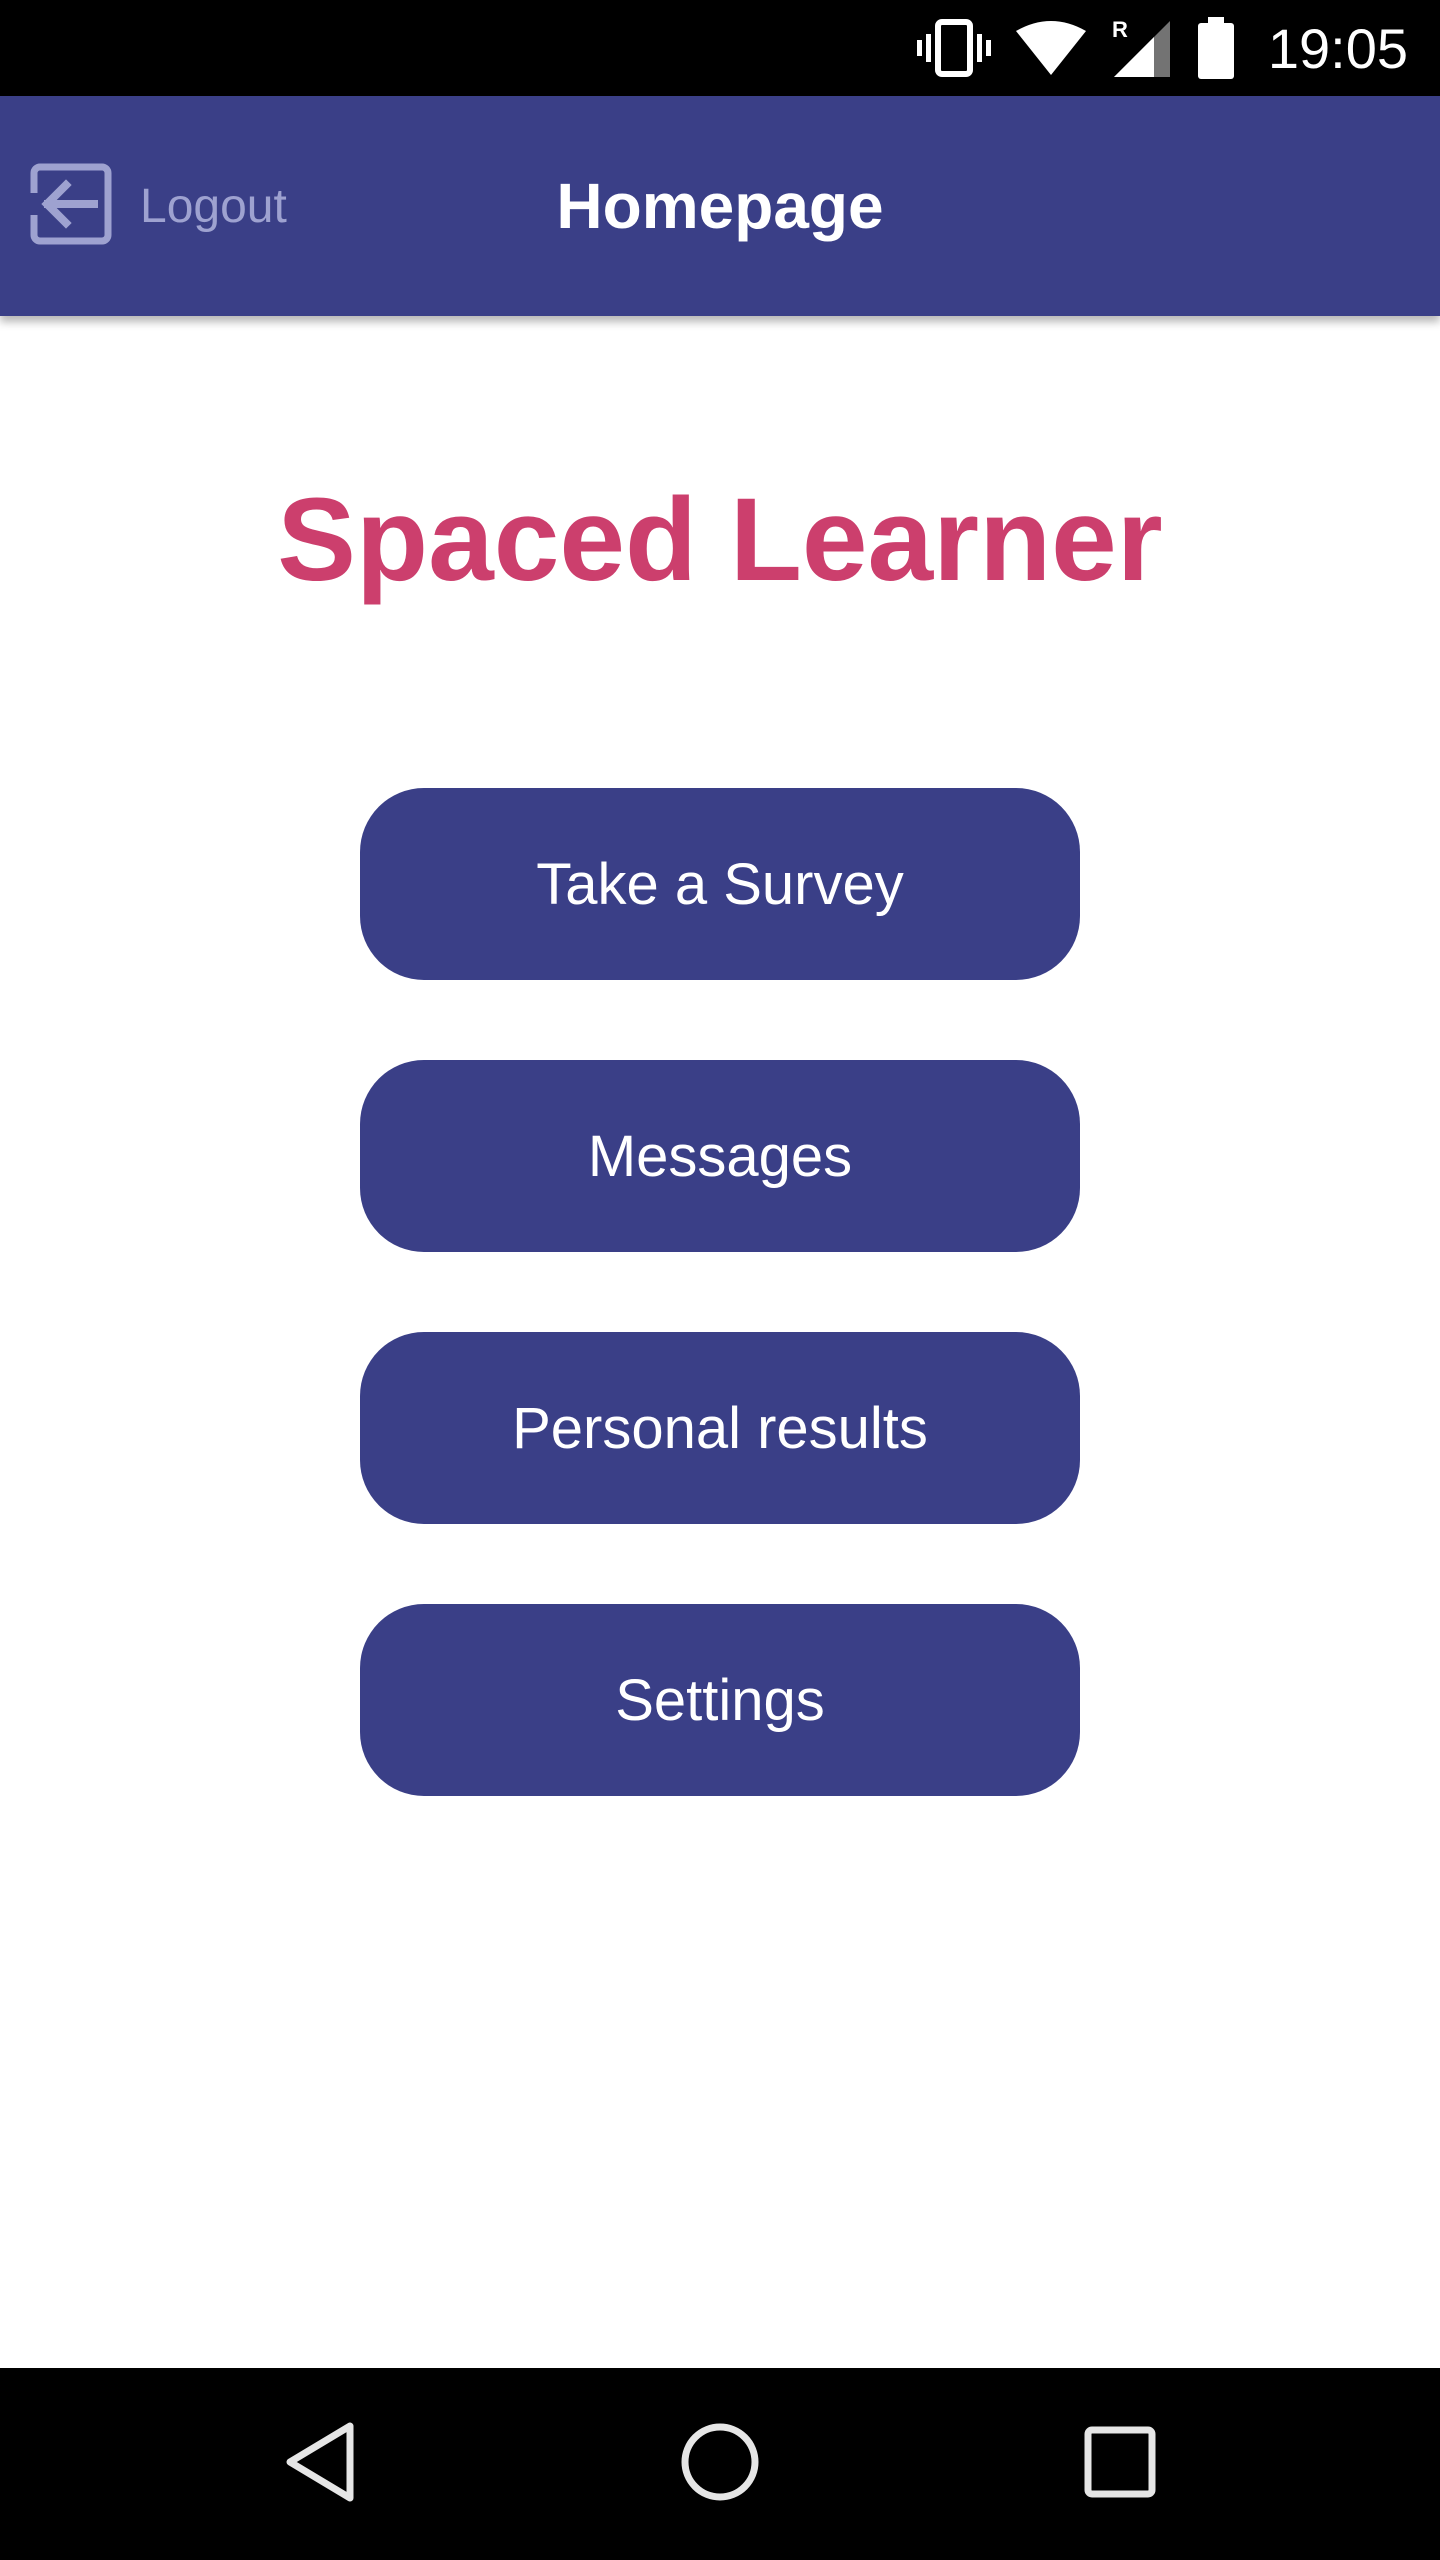 The image size is (1440, 2560). Describe the element at coordinates (720, 884) in the screenshot. I see `take-survey-button: Take a Survey` at that location.